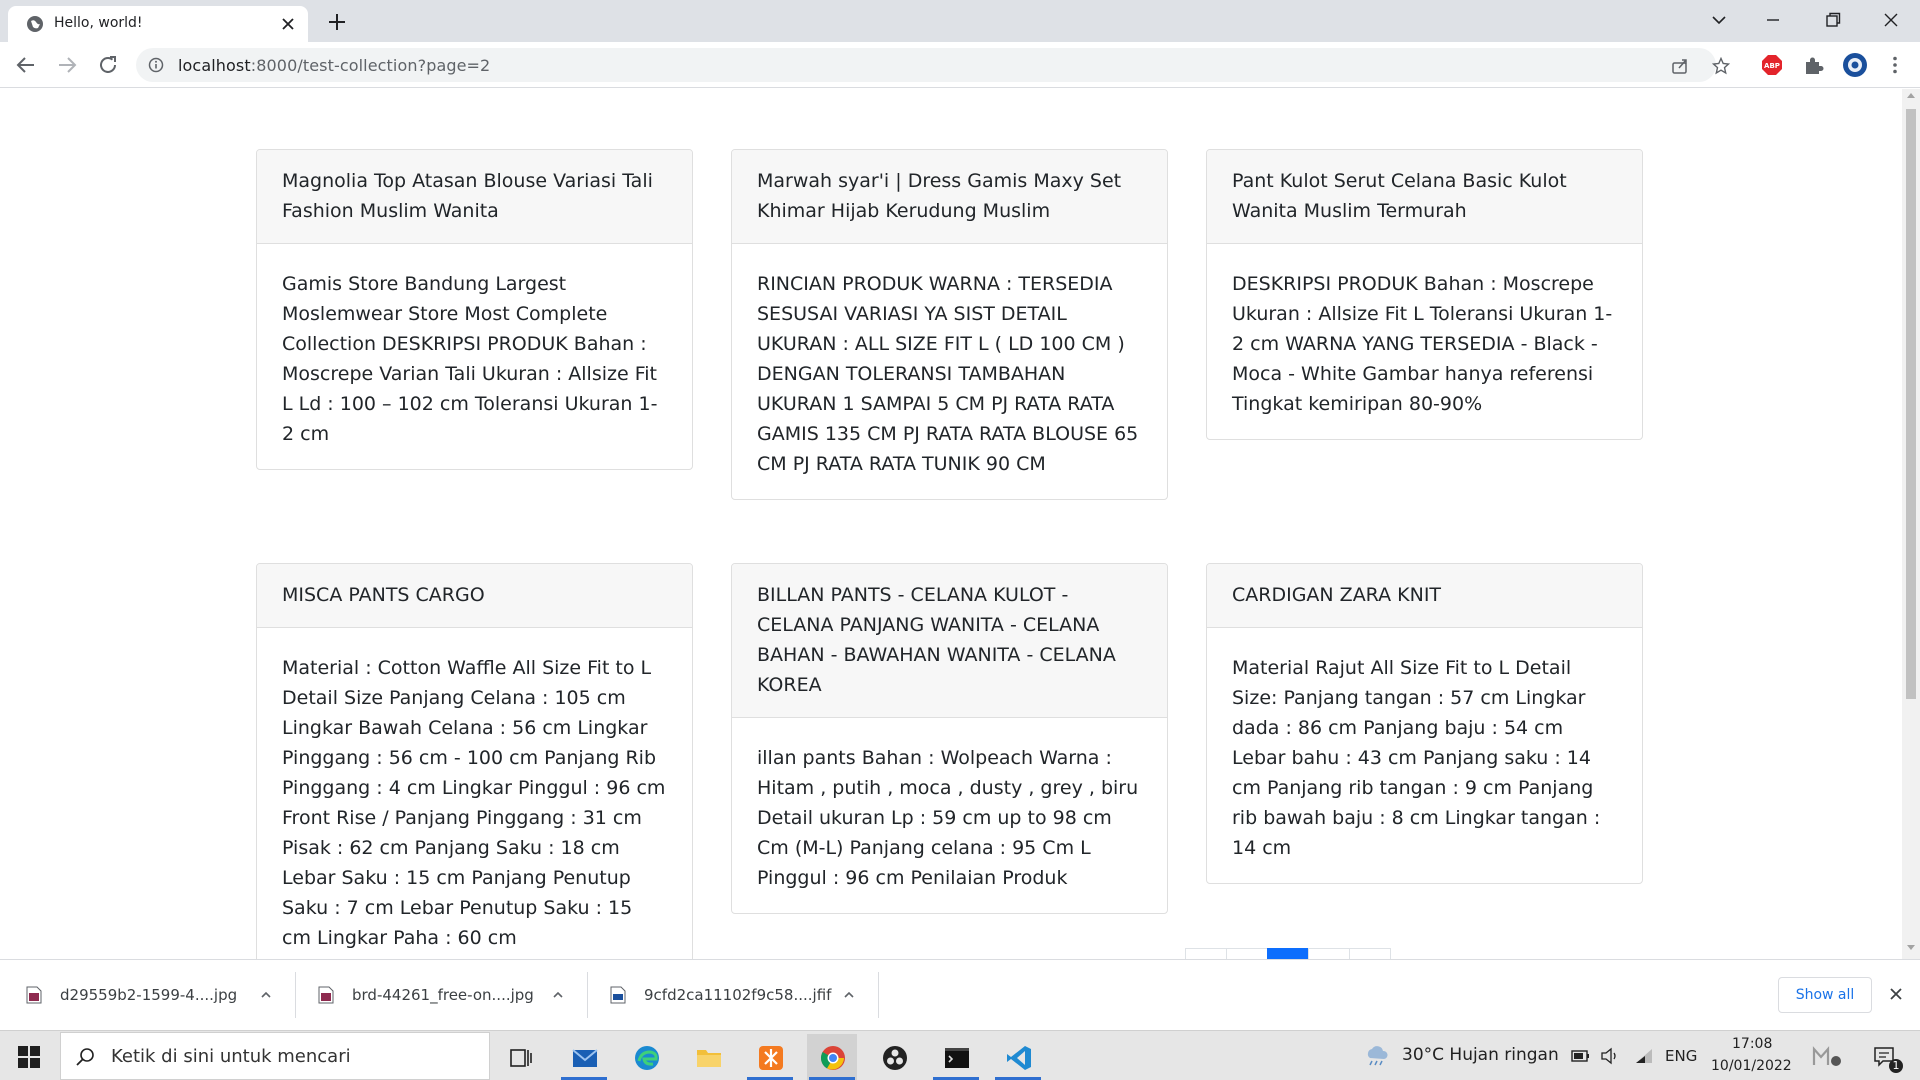 The width and height of the screenshot is (1920, 1080). I want to click on abp-icon: ABP, so click(1772, 65).